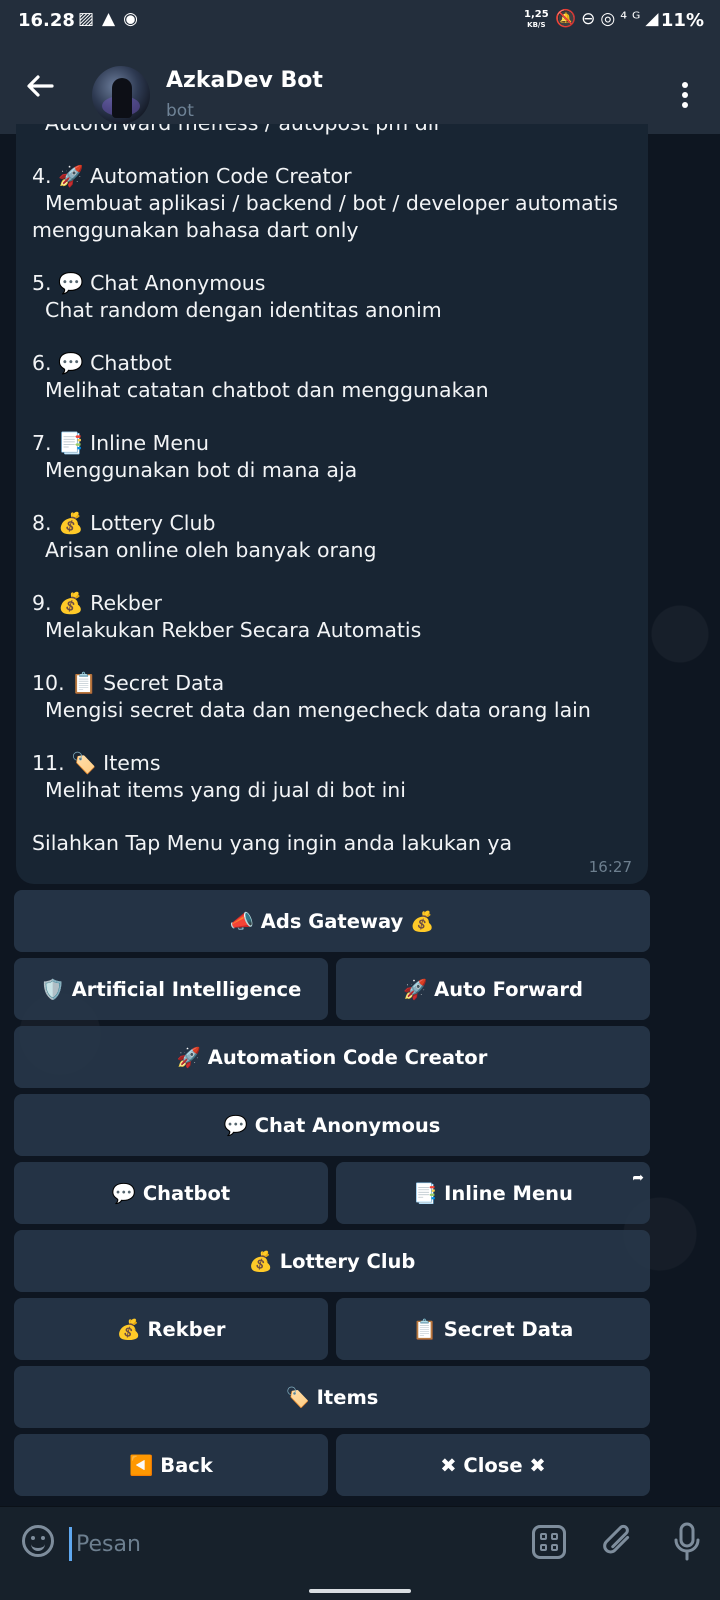 This screenshot has width=720, height=1600. Describe the element at coordinates (638, 1178) in the screenshot. I see `share-arrow-icon: ➦` at that location.